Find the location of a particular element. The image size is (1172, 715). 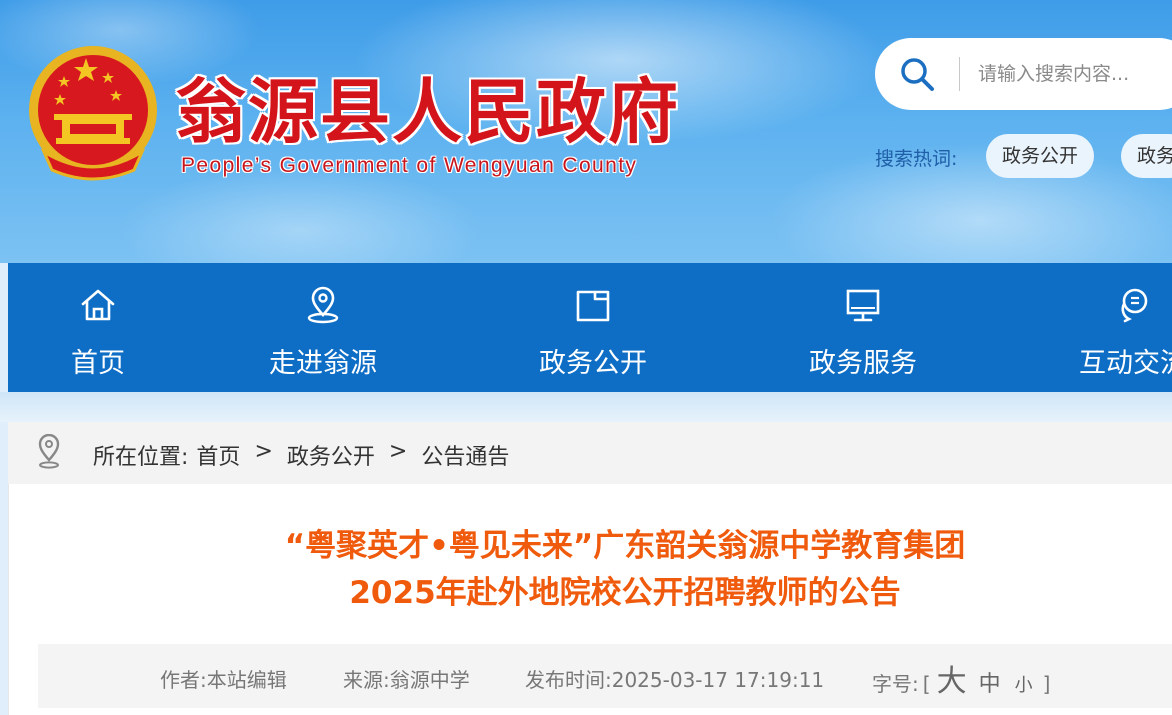

breadcrumb-trail: 所在位置: 首页 > 政务公开 > 公告通告 is located at coordinates (301, 455).